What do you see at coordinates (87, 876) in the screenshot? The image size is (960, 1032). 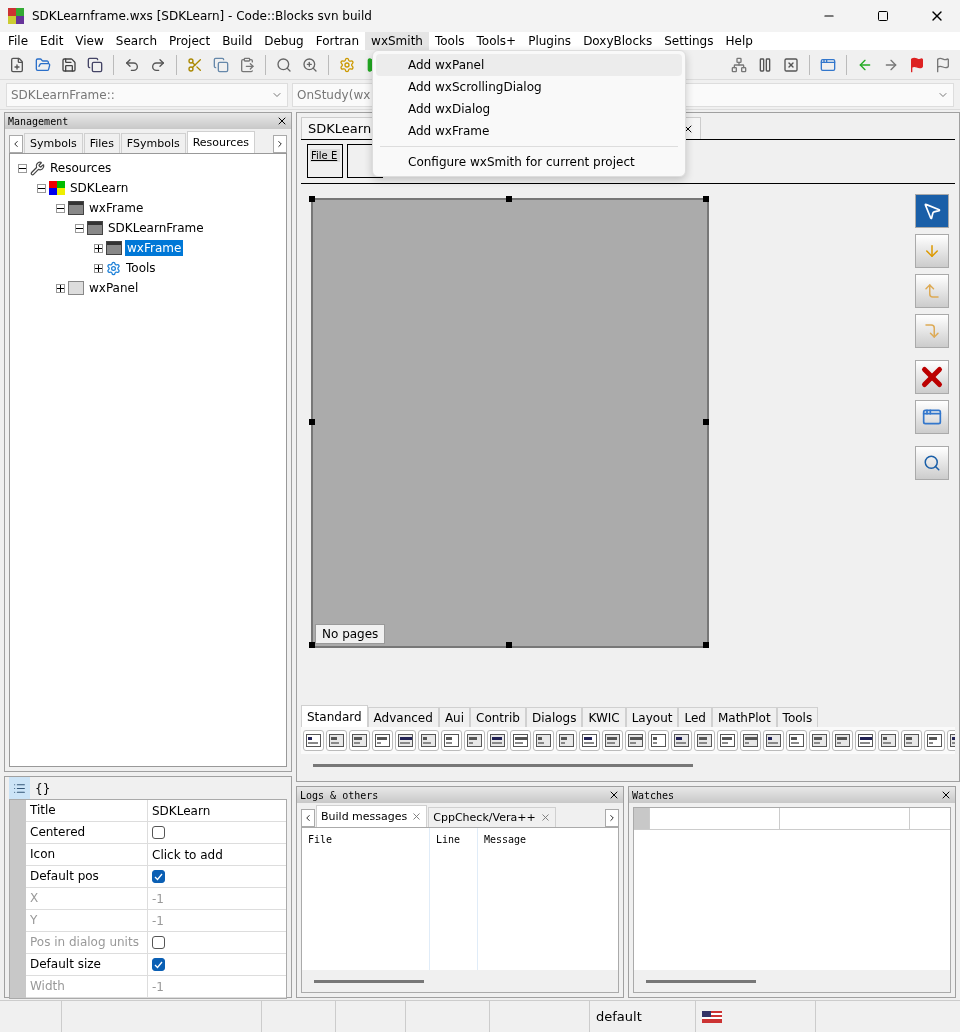 I see `property-name: Default pos` at bounding box center [87, 876].